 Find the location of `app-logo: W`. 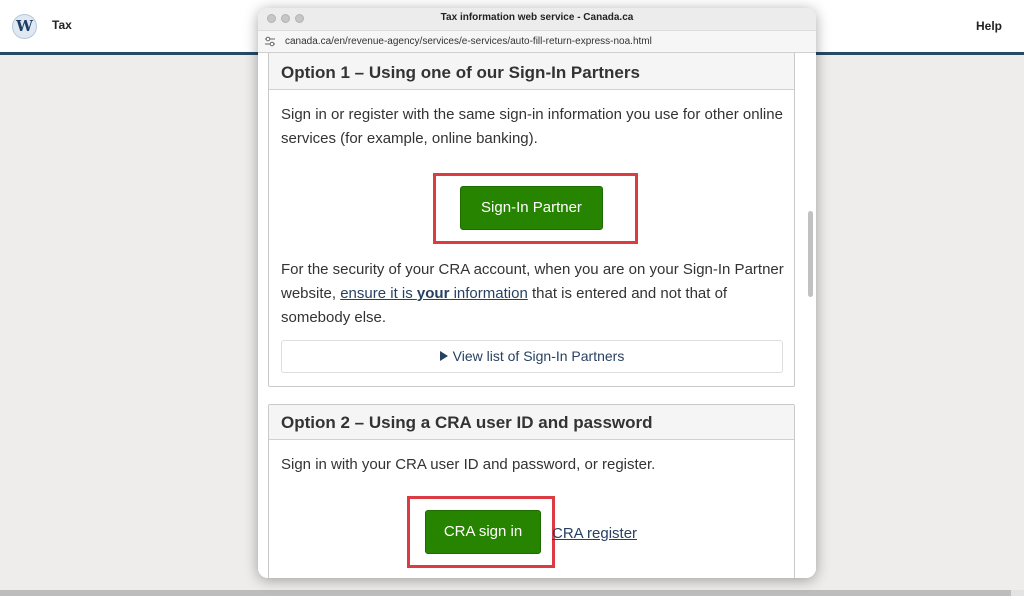

app-logo: W is located at coordinates (24, 26).